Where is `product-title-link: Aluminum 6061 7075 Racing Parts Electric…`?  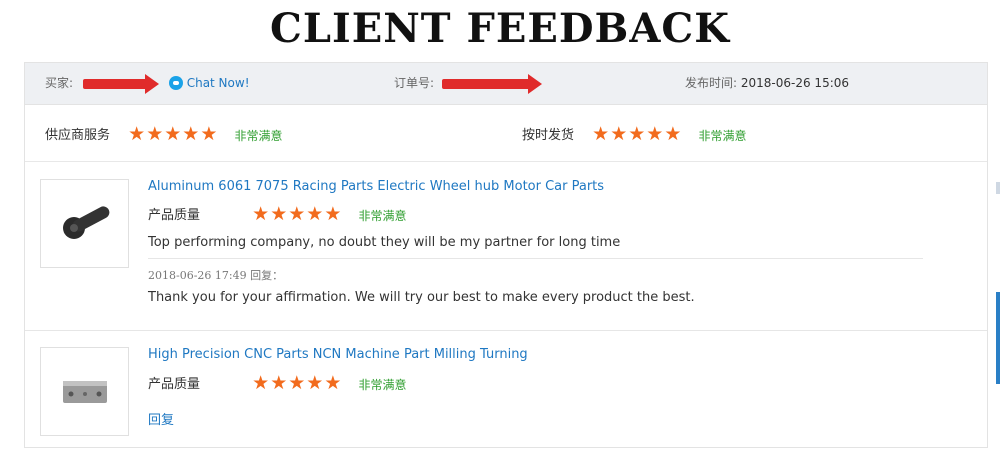
product-title-link: Aluminum 6061 7075 Racing Parts Electric… is located at coordinates (376, 186).